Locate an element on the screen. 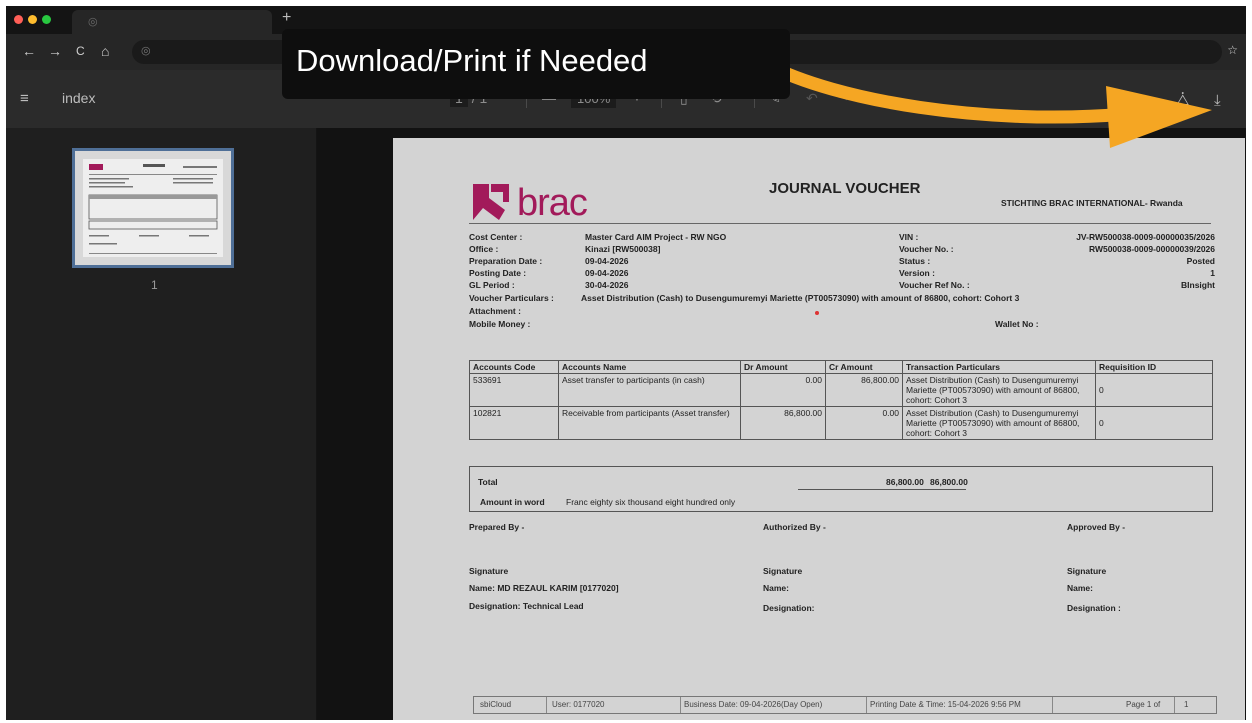 The image size is (1252, 723). annotation-text: Download/Print if Needed is located at coordinates (472, 60).